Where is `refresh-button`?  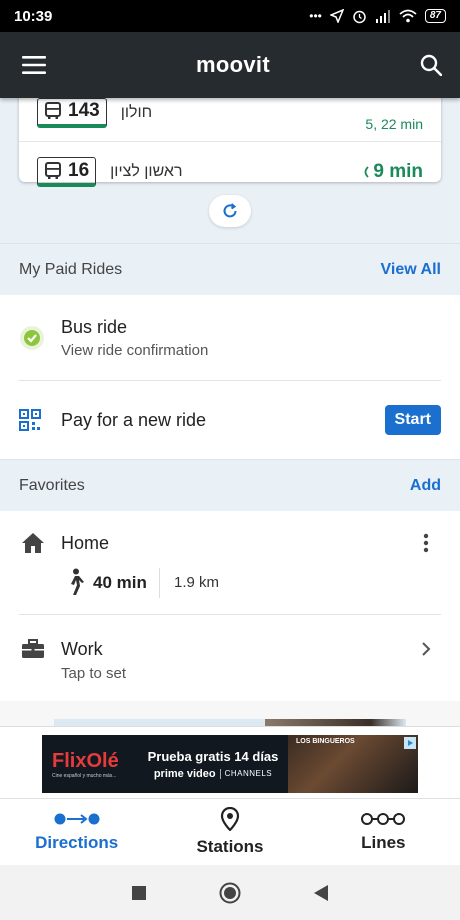 refresh-button is located at coordinates (230, 211).